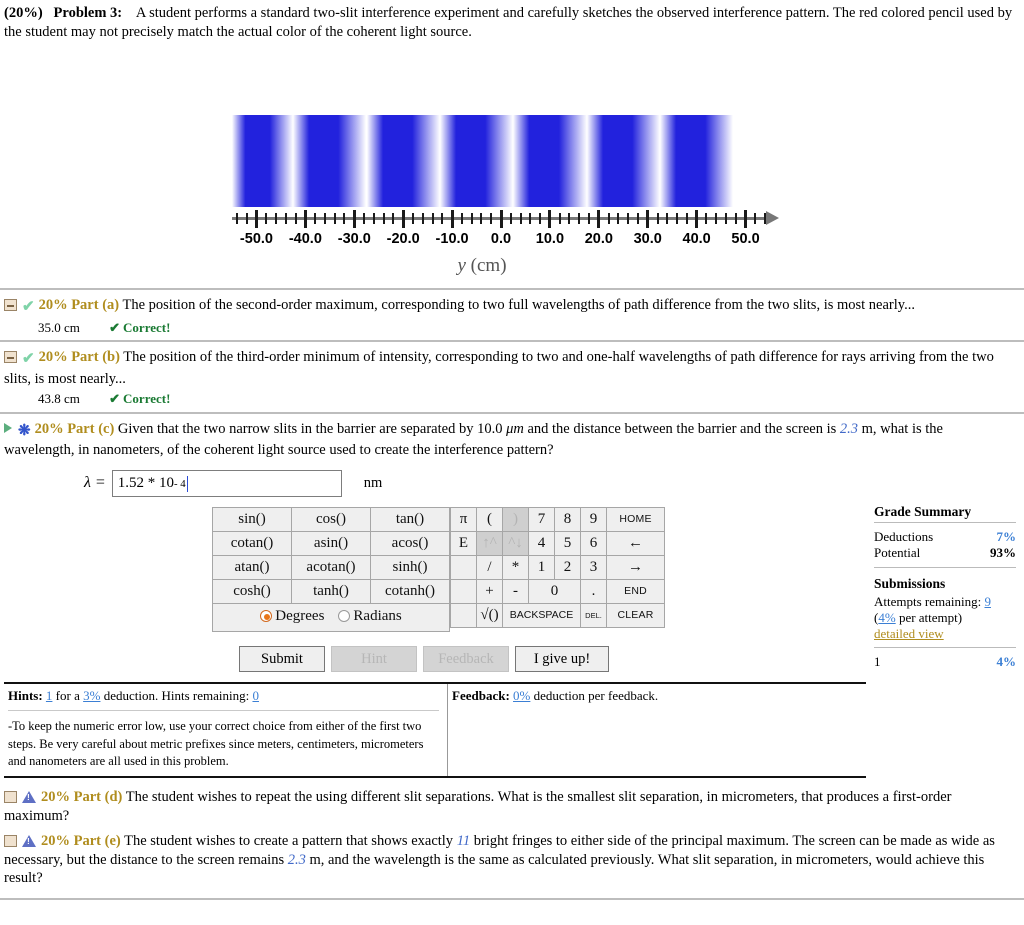  Describe the element at coordinates (521, 695) in the screenshot. I see `feedback-pct: 0%` at that location.